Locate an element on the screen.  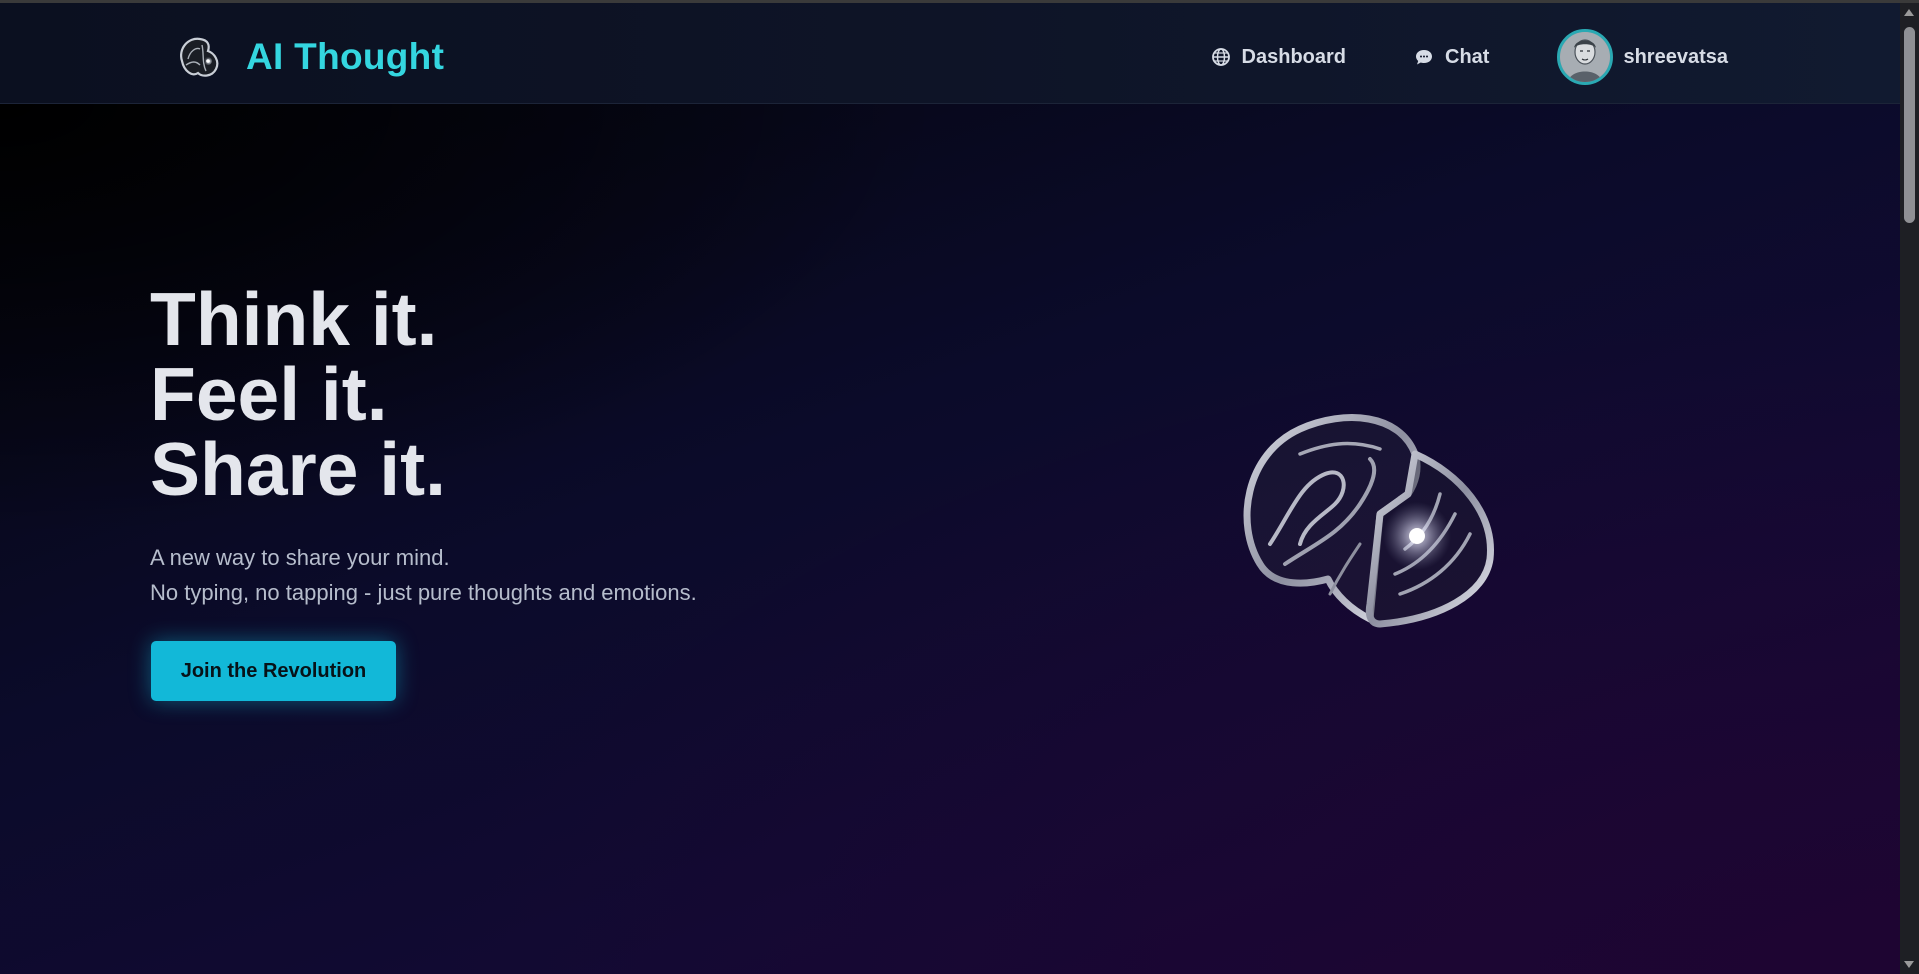
avatar is located at coordinates (1585, 57).